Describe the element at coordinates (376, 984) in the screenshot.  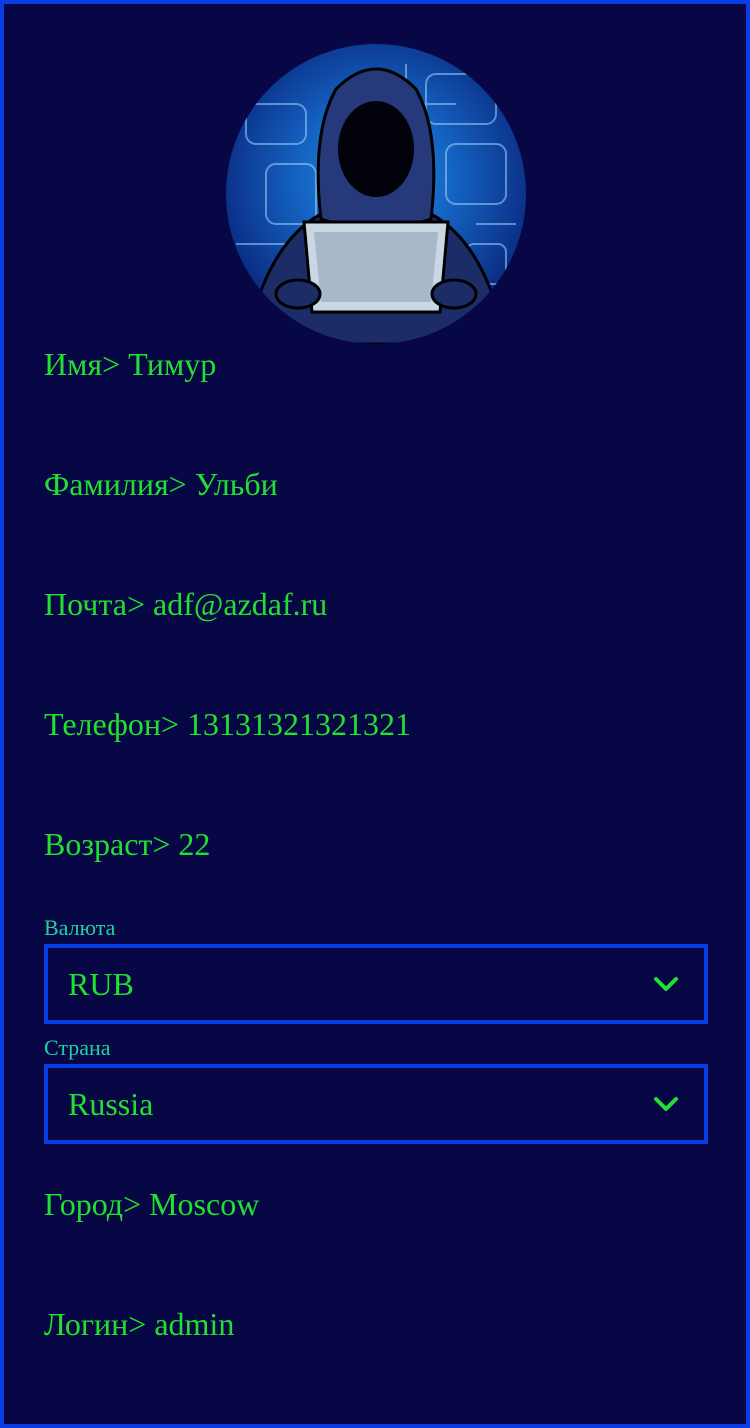
I see `currency-select: RUB` at that location.